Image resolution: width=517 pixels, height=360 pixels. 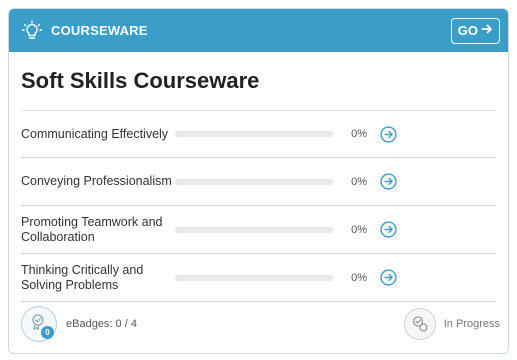 What do you see at coordinates (95, 133) in the screenshot?
I see `module-label: Communicating Effectively` at bounding box center [95, 133].